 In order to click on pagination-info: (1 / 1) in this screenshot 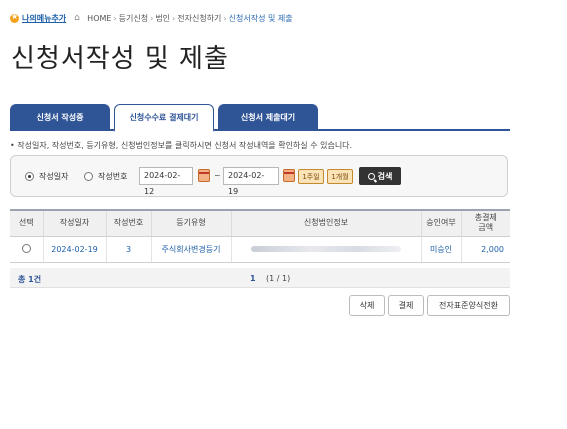, I will do `click(278, 278)`.